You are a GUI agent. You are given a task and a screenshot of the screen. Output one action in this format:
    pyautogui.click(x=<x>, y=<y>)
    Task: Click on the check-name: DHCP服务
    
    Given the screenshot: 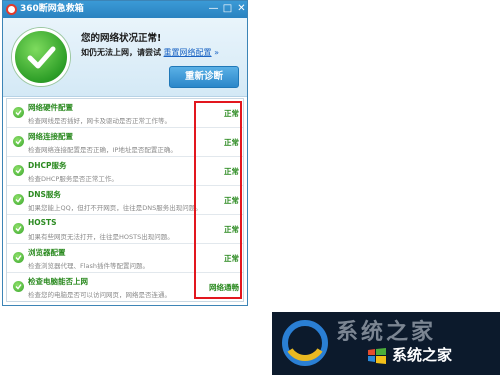 What is the action you would take?
    pyautogui.click(x=47, y=165)
    